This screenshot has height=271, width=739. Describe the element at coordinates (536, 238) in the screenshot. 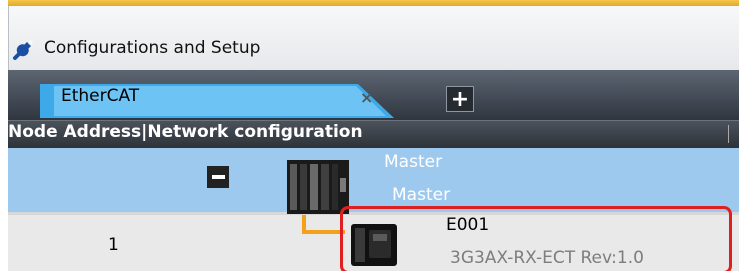

I see `slave-highlight-box` at that location.